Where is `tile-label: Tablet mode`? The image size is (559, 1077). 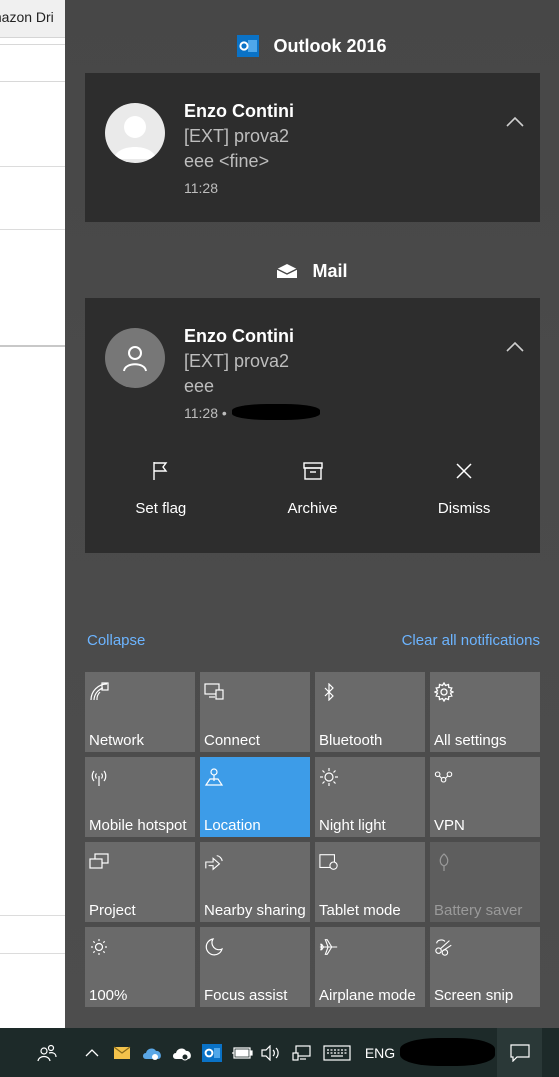
tile-label: Tablet mode is located at coordinates (360, 910).